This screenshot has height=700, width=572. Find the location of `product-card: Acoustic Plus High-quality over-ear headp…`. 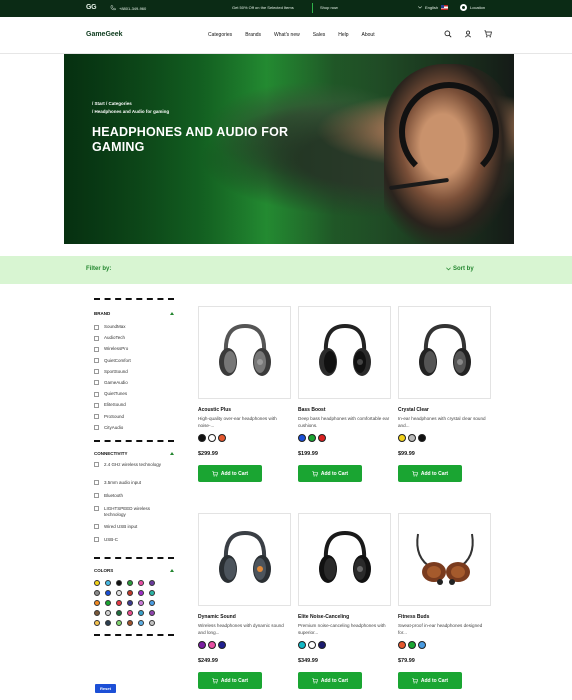

product-card: Acoustic Plus High-quality over-ear headp… is located at coordinates (244, 394).